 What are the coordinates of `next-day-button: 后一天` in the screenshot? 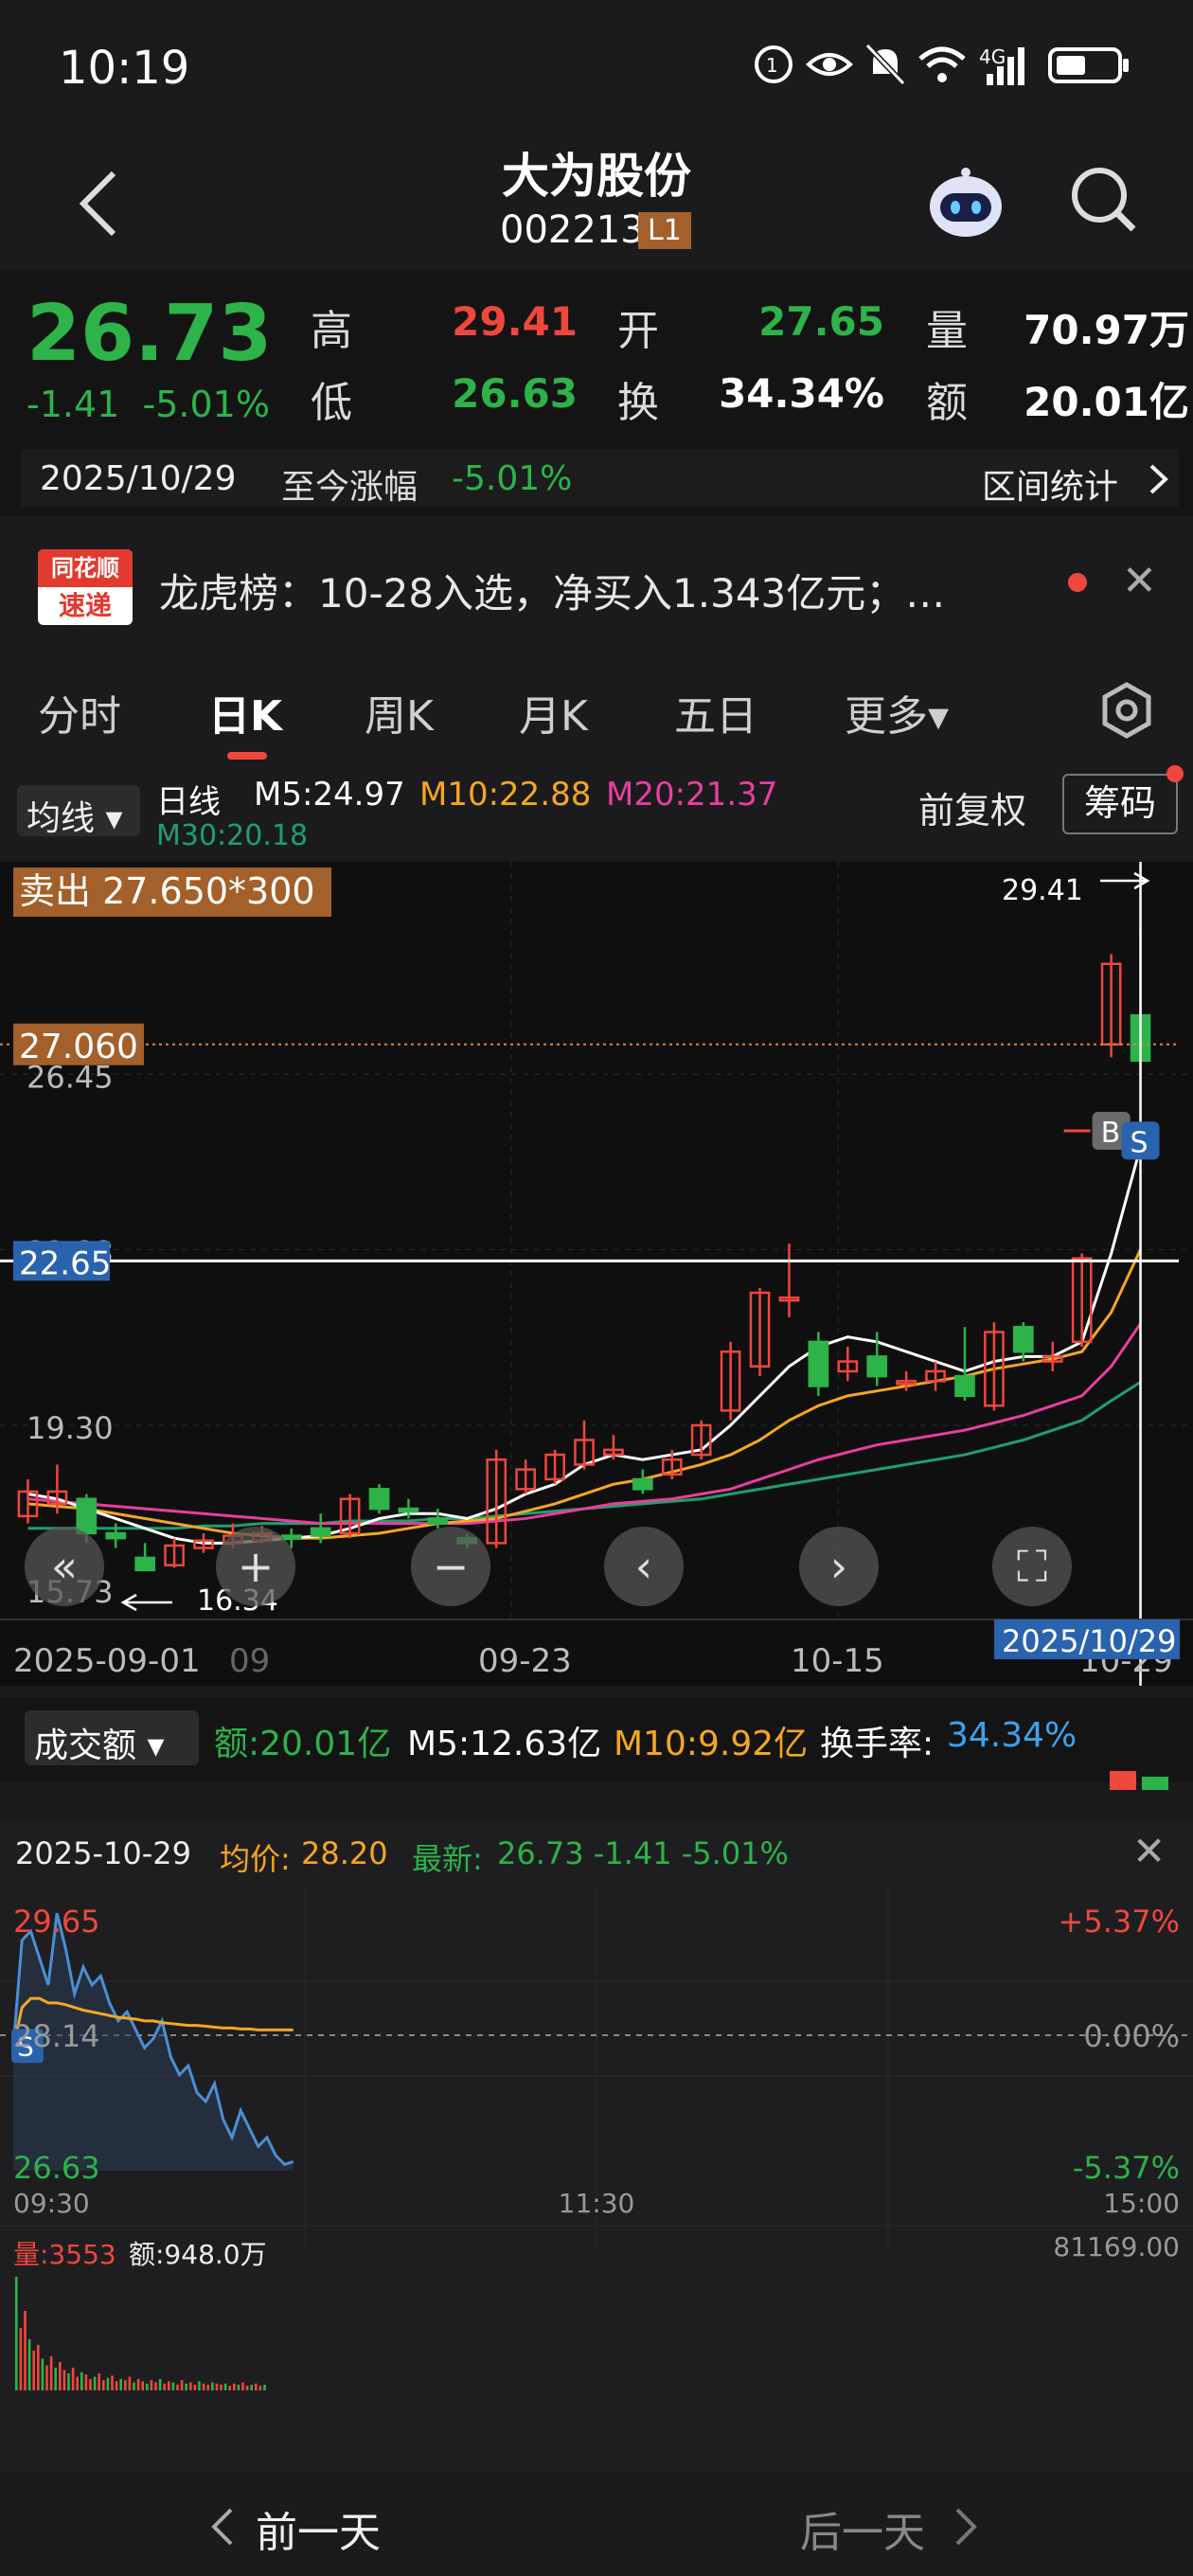 It's located at (862, 2528).